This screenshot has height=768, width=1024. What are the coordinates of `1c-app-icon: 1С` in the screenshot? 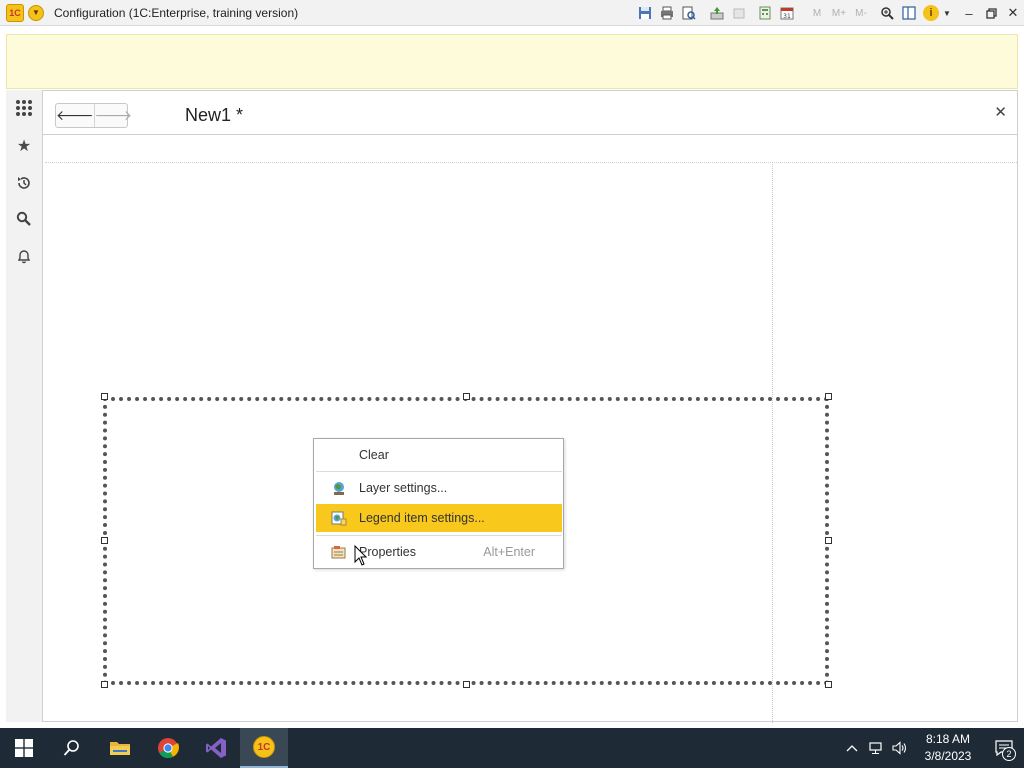 It's located at (264, 747).